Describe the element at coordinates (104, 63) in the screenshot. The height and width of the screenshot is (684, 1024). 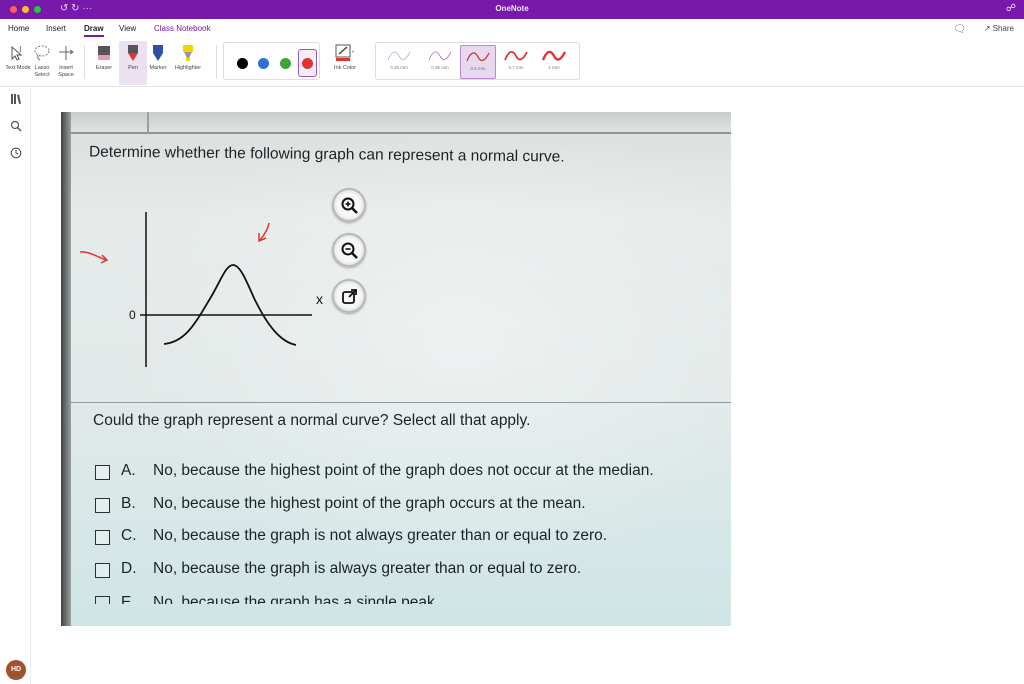
I see `eraser-button: Eraser` at that location.